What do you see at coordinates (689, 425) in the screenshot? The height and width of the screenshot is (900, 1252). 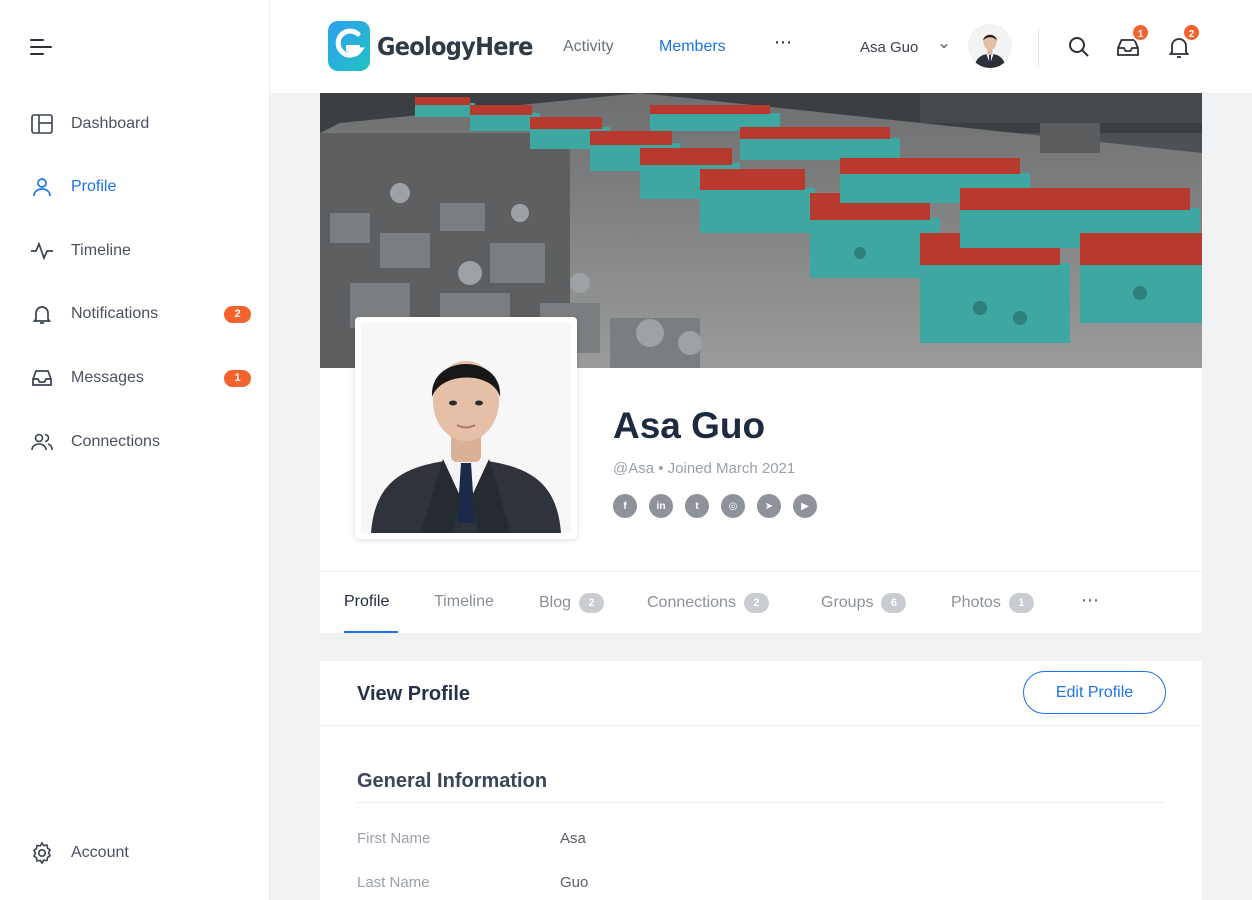 I see `profile-name: Asa Guo` at bounding box center [689, 425].